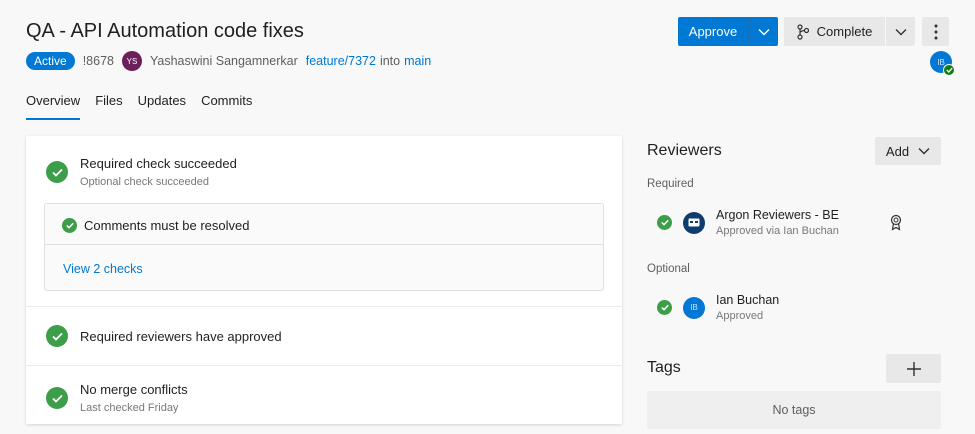 The width and height of the screenshot is (975, 434). What do you see at coordinates (844, 31) in the screenshot?
I see `complete-label: Complete` at bounding box center [844, 31].